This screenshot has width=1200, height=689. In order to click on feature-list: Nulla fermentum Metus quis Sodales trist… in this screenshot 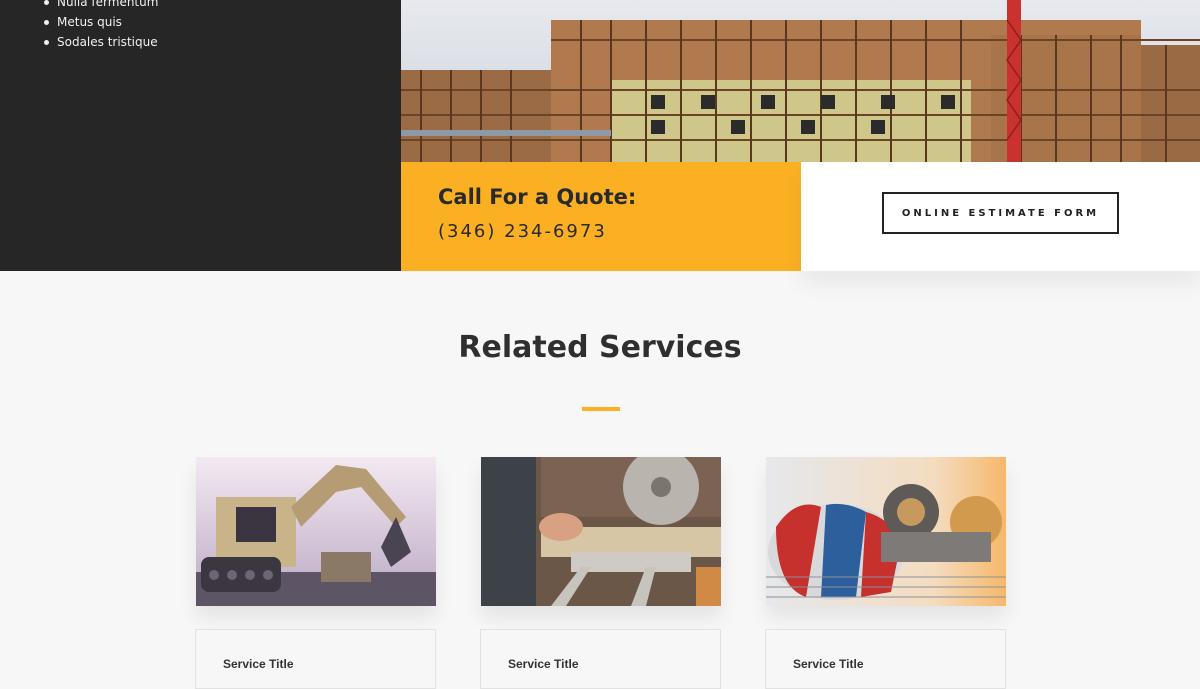, I will do `click(99, 26)`.